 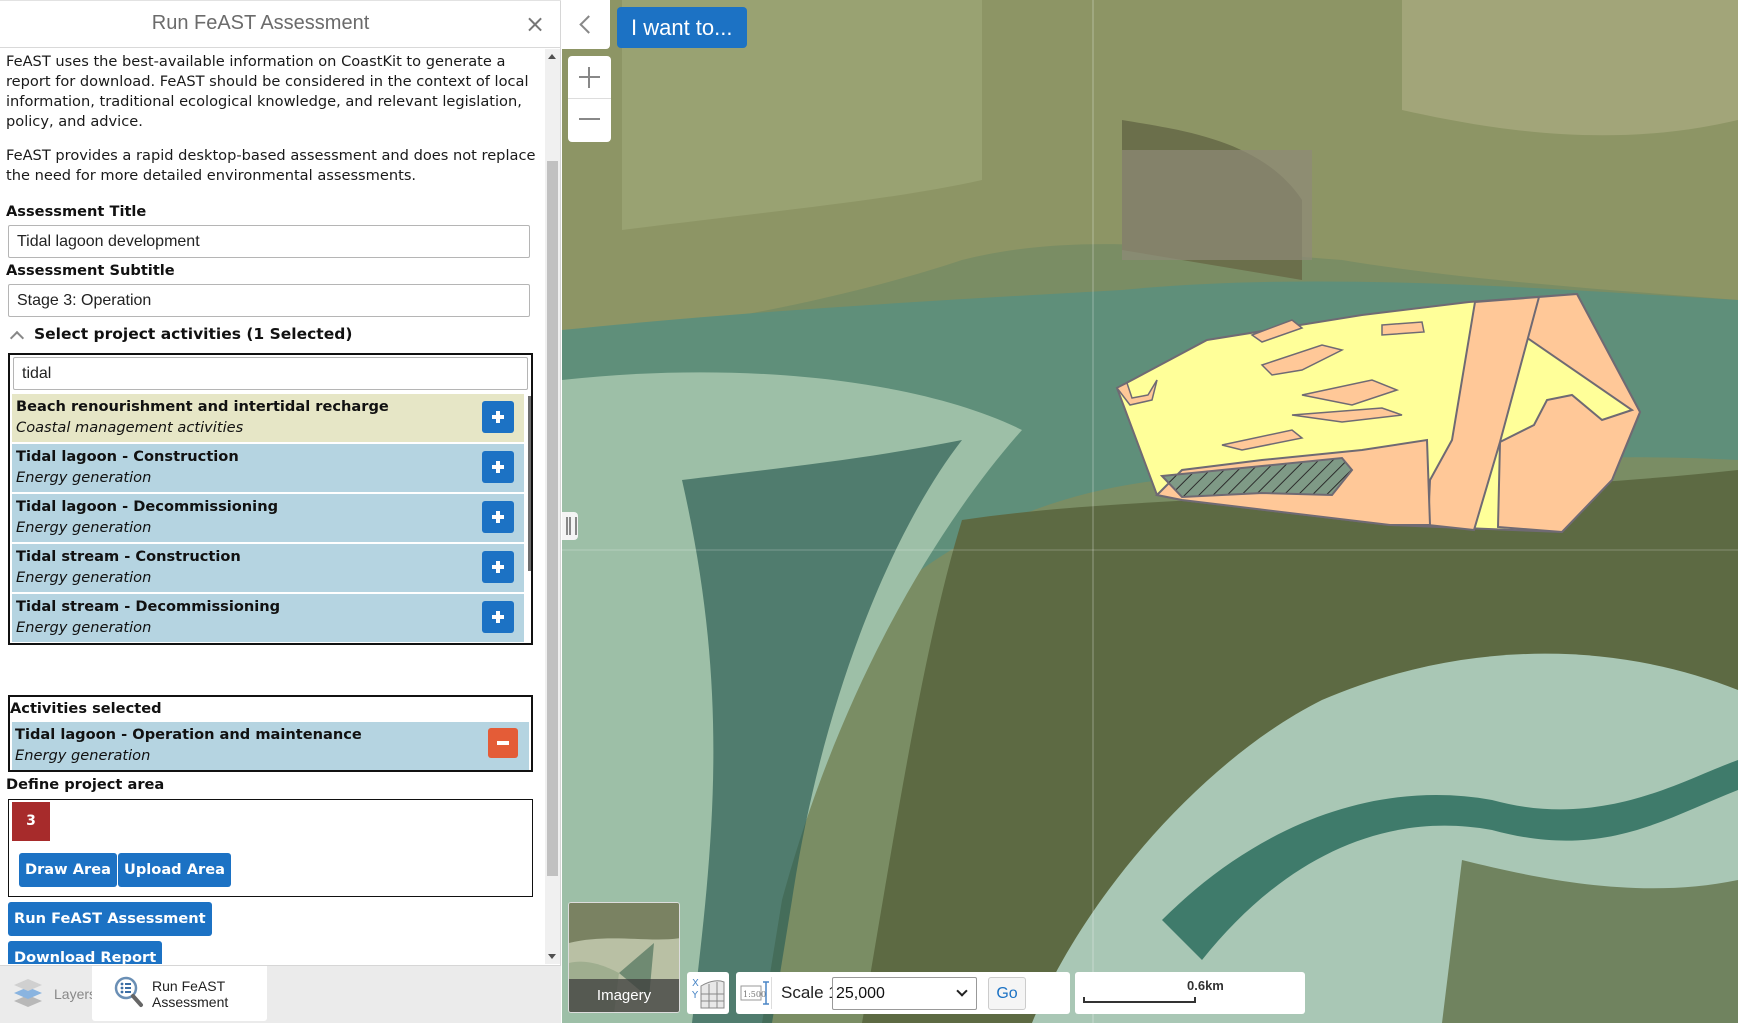 I want to click on svg-text: 1:500, so click(x=754, y=994).